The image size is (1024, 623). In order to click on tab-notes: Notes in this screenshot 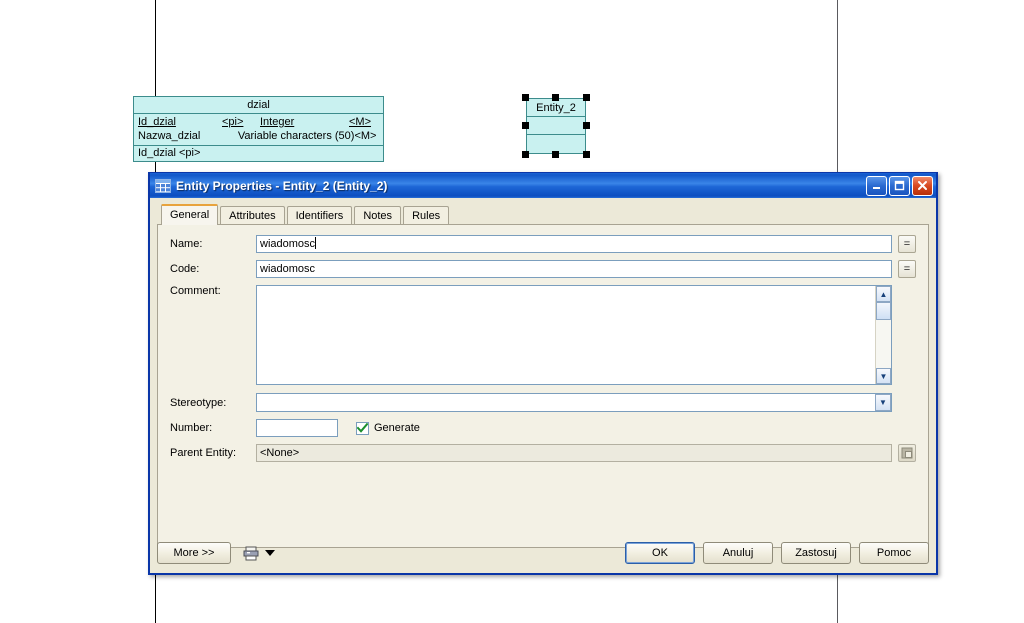, I will do `click(378, 215)`.